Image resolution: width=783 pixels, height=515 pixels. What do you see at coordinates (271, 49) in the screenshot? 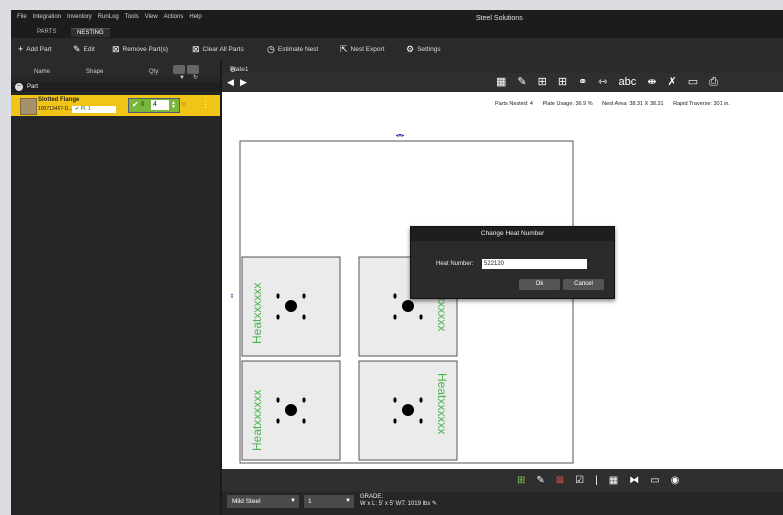
I see `stopwatch-icon: ◷` at bounding box center [271, 49].